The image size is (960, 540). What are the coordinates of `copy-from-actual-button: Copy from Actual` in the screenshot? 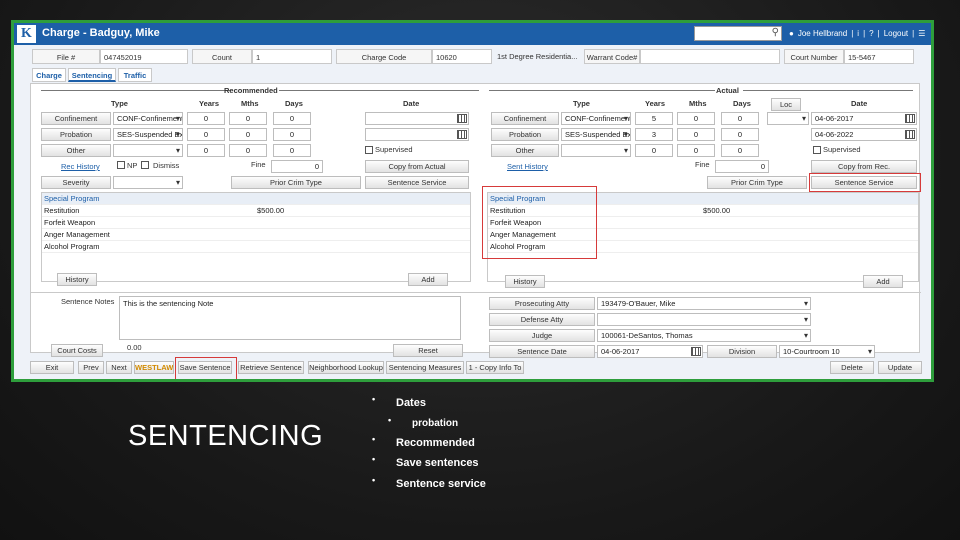 It's located at (417, 166).